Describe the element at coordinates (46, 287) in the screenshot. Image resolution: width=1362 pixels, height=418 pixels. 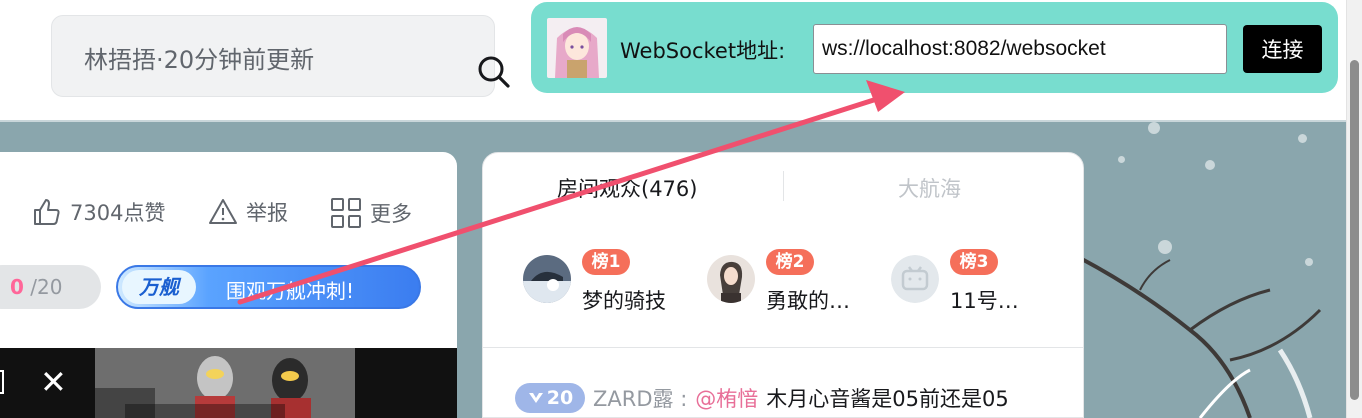
I see `counter-total: /20` at that location.